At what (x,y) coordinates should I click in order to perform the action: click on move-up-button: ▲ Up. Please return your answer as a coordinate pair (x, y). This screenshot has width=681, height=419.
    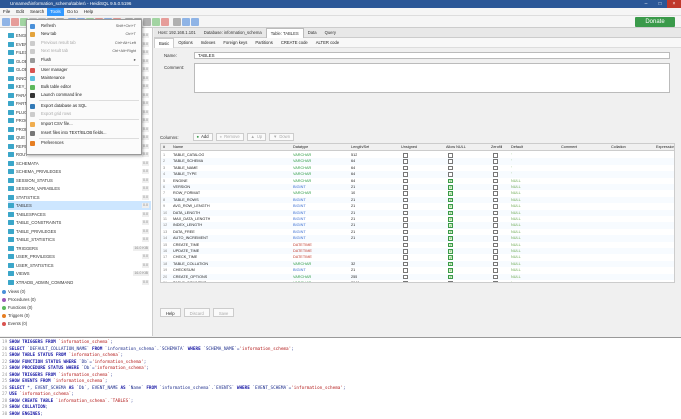
    Looking at the image, I should click on (256, 137).